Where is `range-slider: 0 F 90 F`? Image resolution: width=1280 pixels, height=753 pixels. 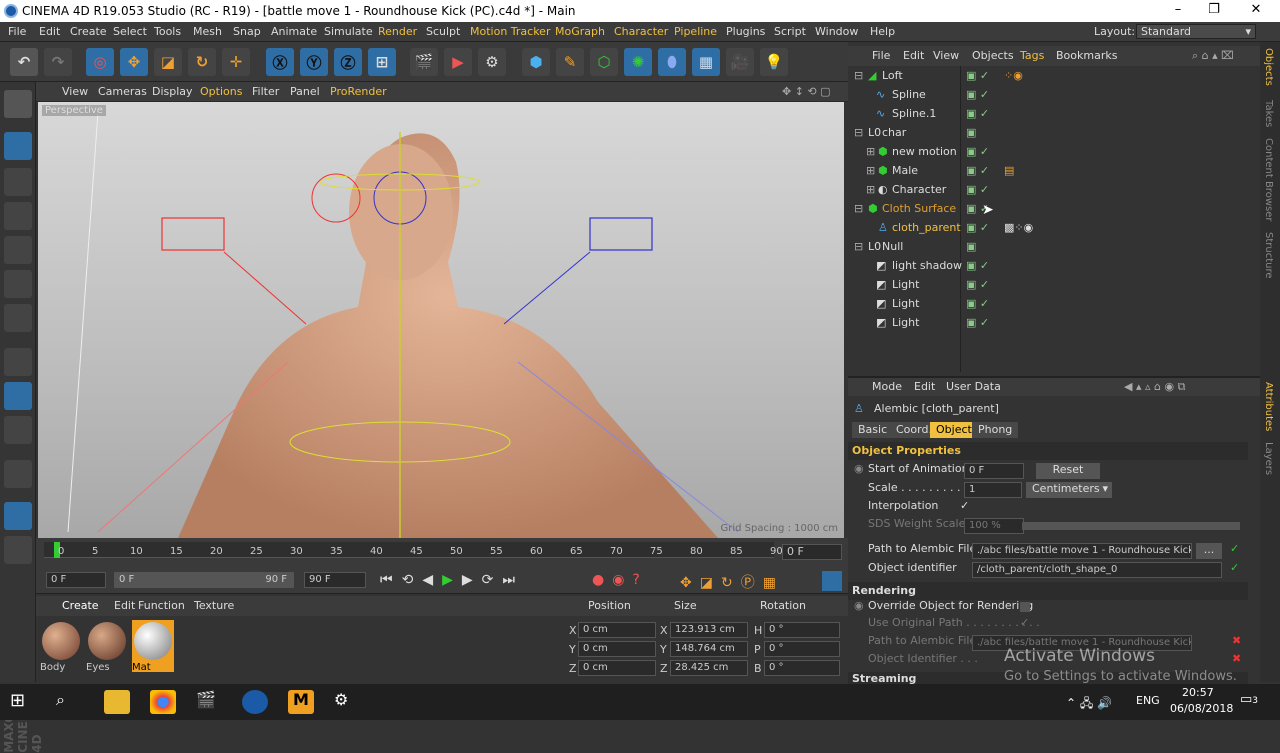
range-slider: 0 F 90 F is located at coordinates (204, 580).